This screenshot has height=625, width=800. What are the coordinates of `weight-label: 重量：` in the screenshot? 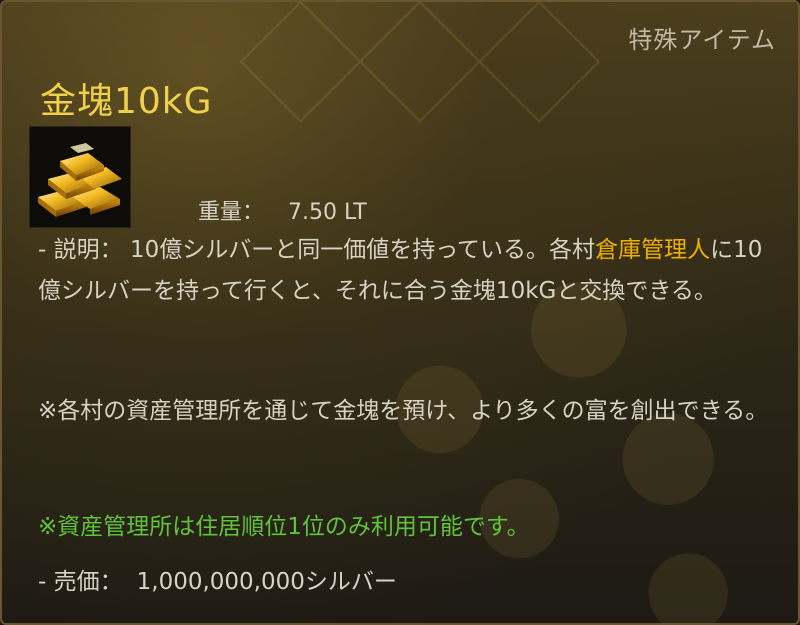 It's located at (231, 212).